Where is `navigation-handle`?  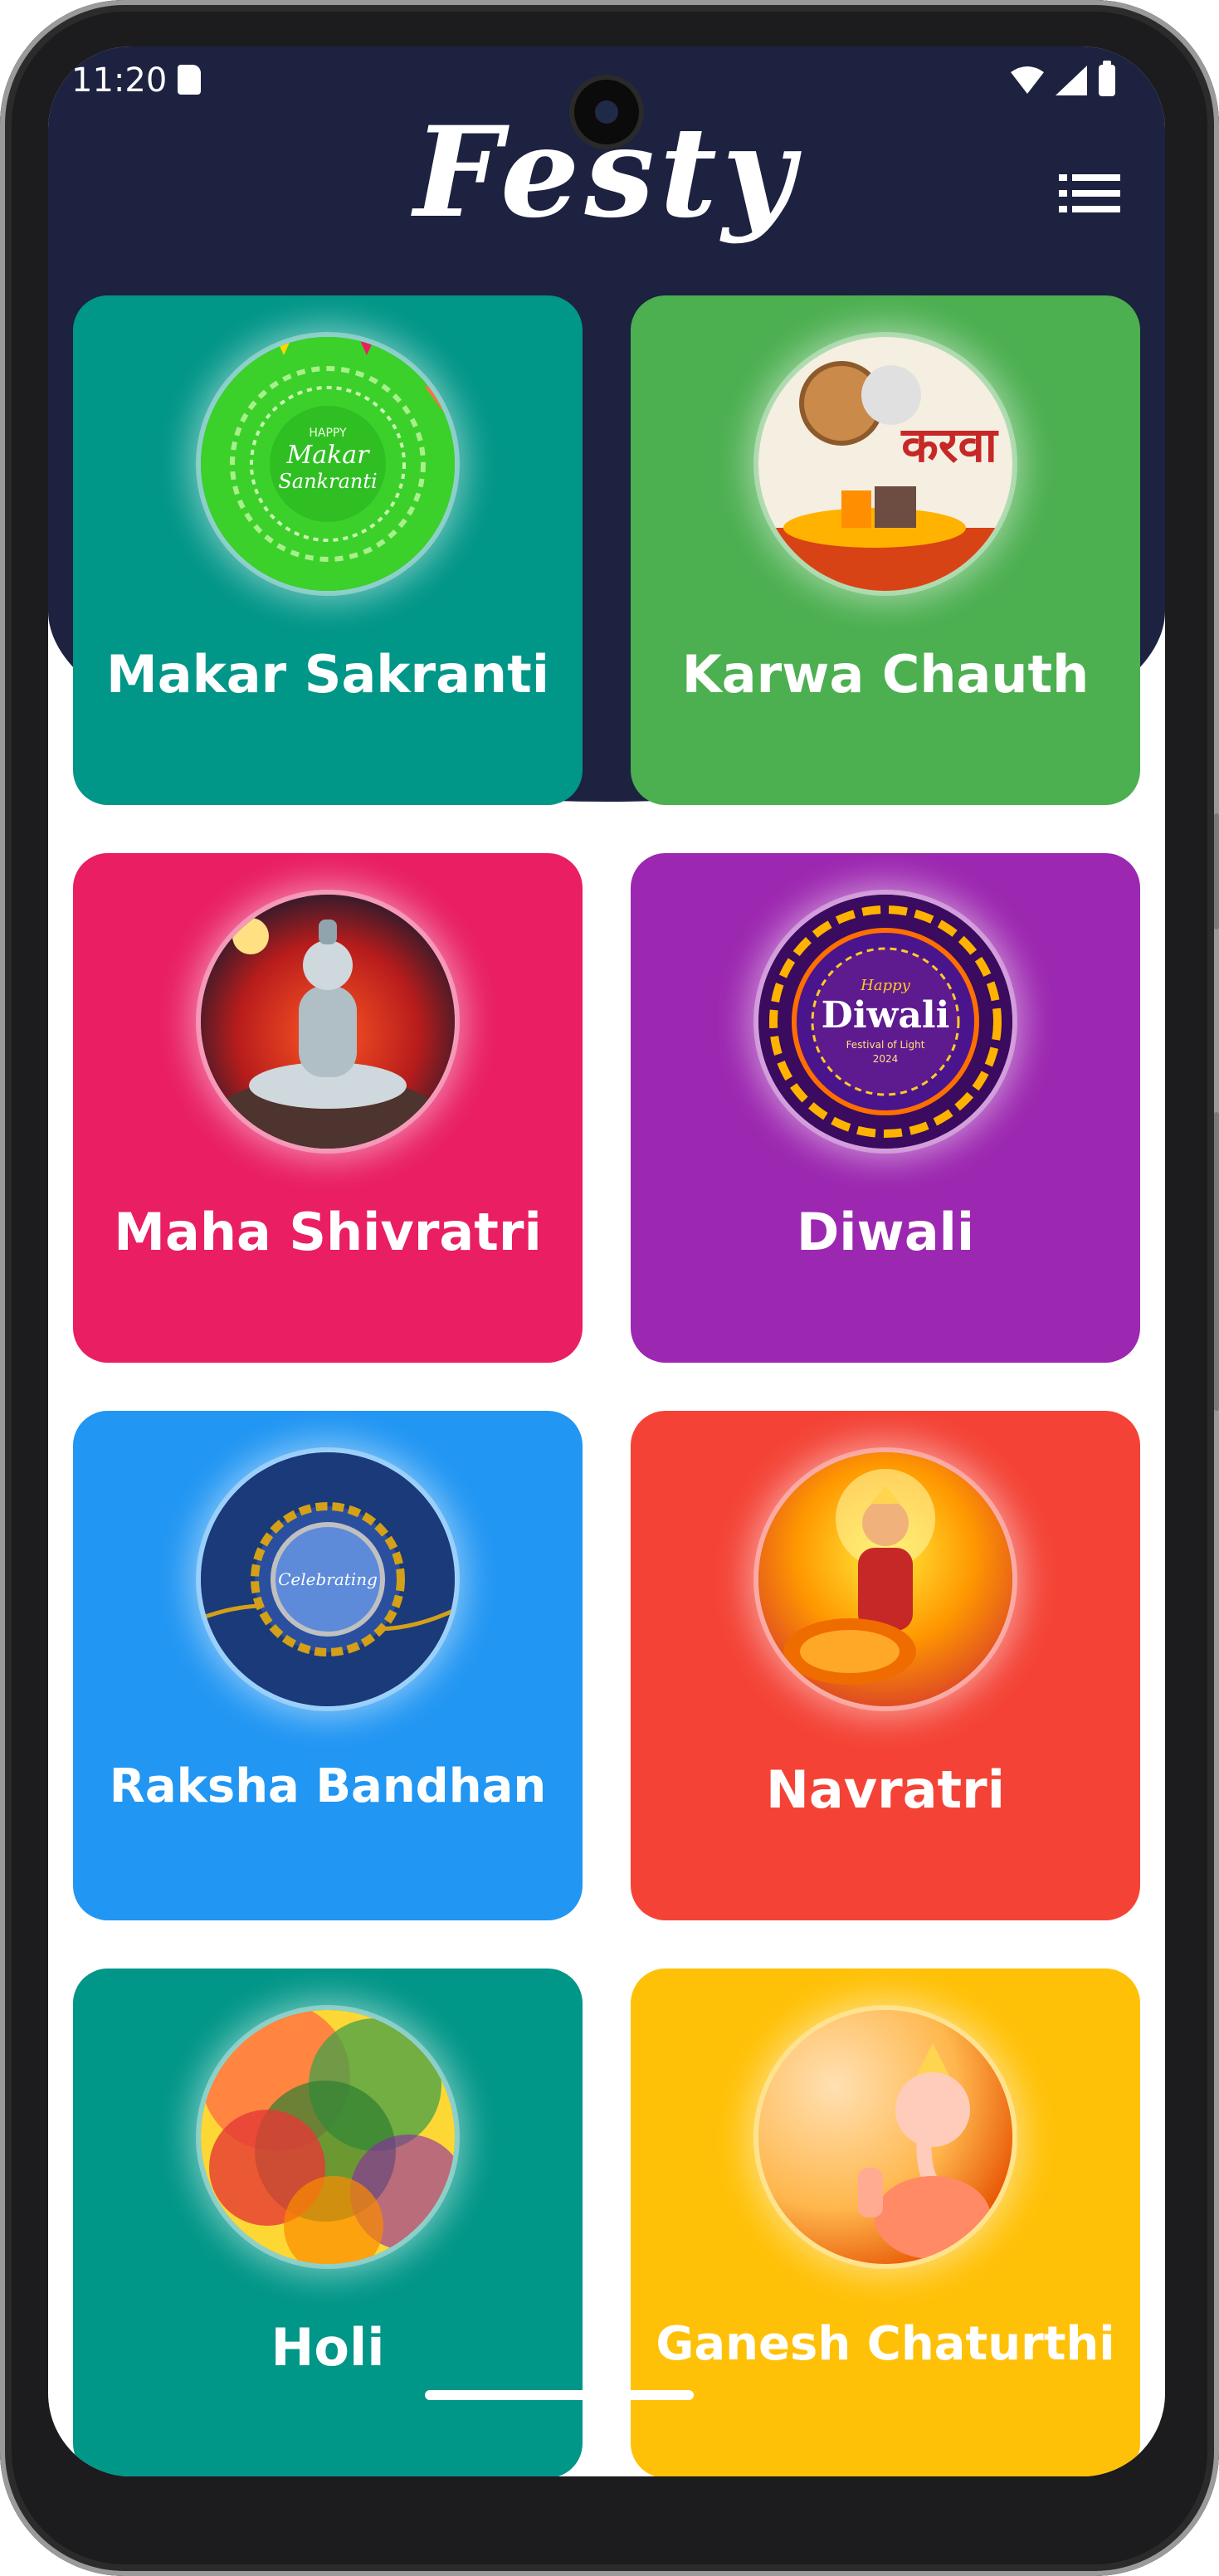
navigation-handle is located at coordinates (559, 2395).